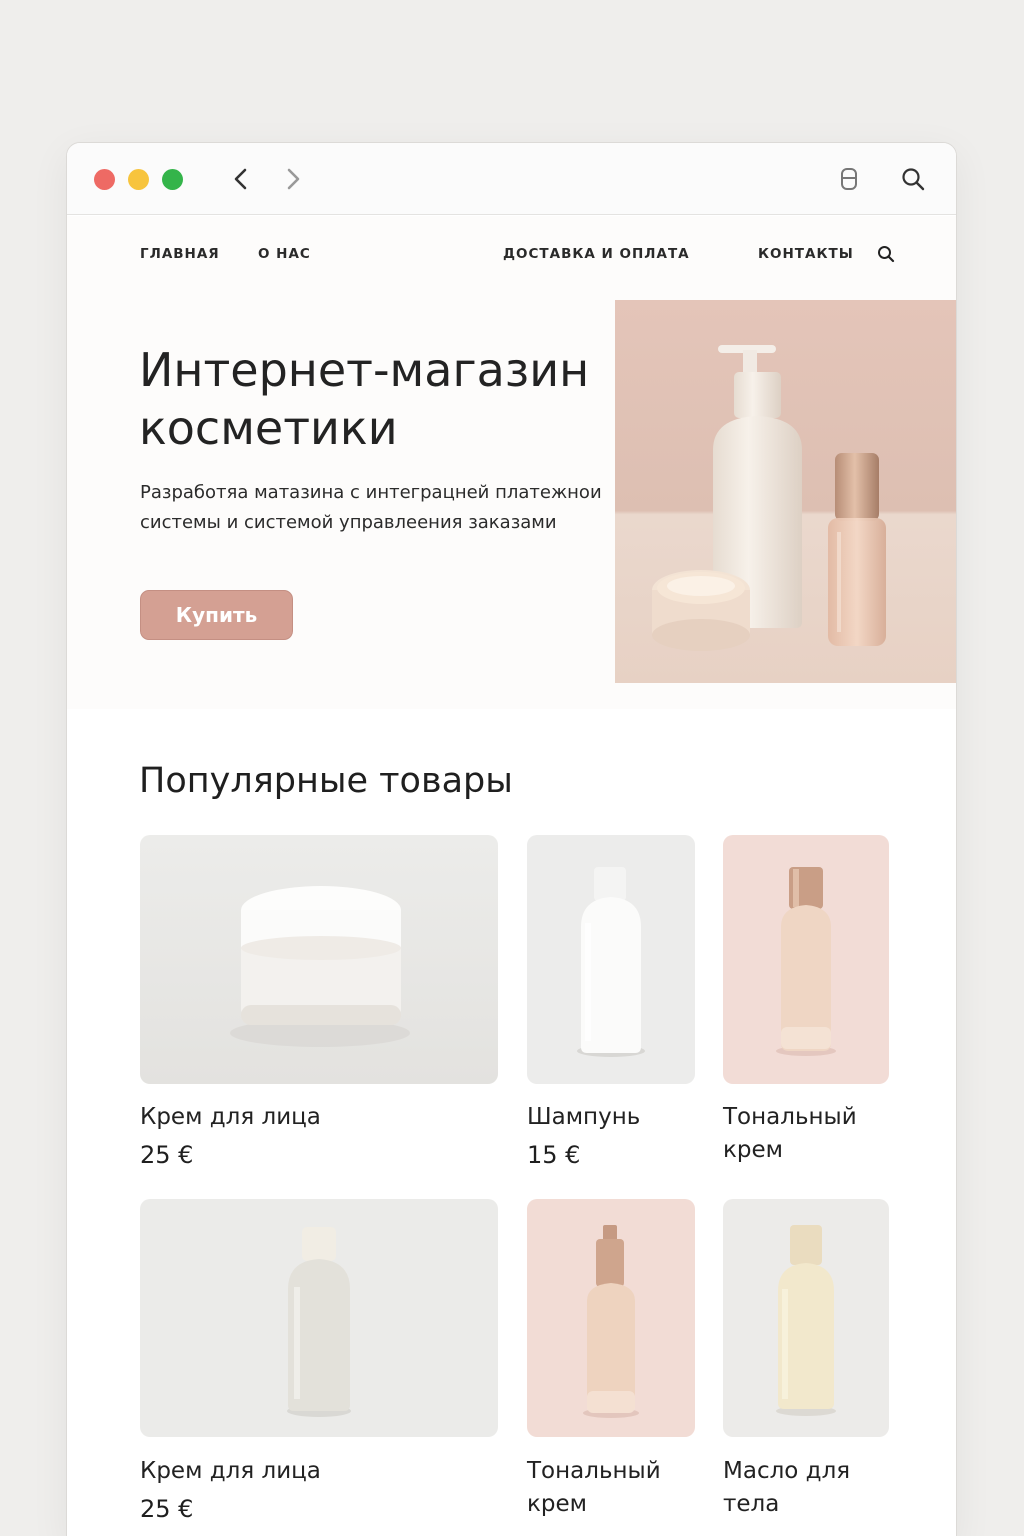  I want to click on product-card: Масло для тела, so click(806, 1367).